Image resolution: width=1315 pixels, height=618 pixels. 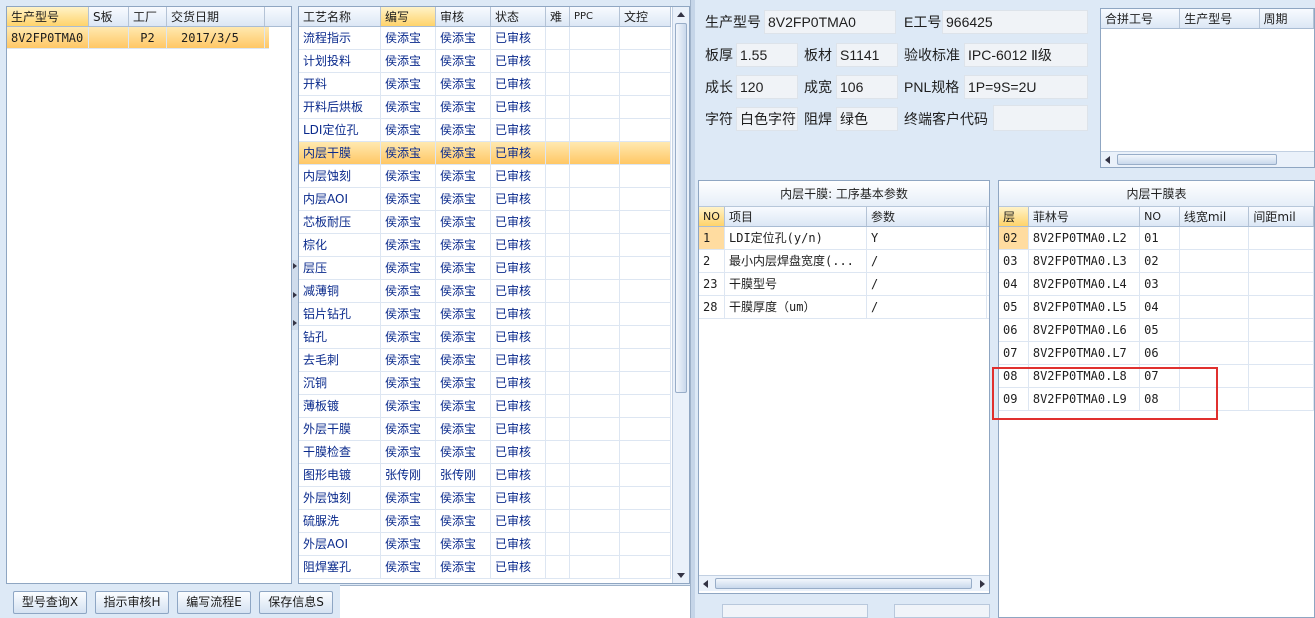 What do you see at coordinates (485, 61) in the screenshot?
I see `process-row: 计划投料 侯添宝 侯添宝 已审核` at bounding box center [485, 61].